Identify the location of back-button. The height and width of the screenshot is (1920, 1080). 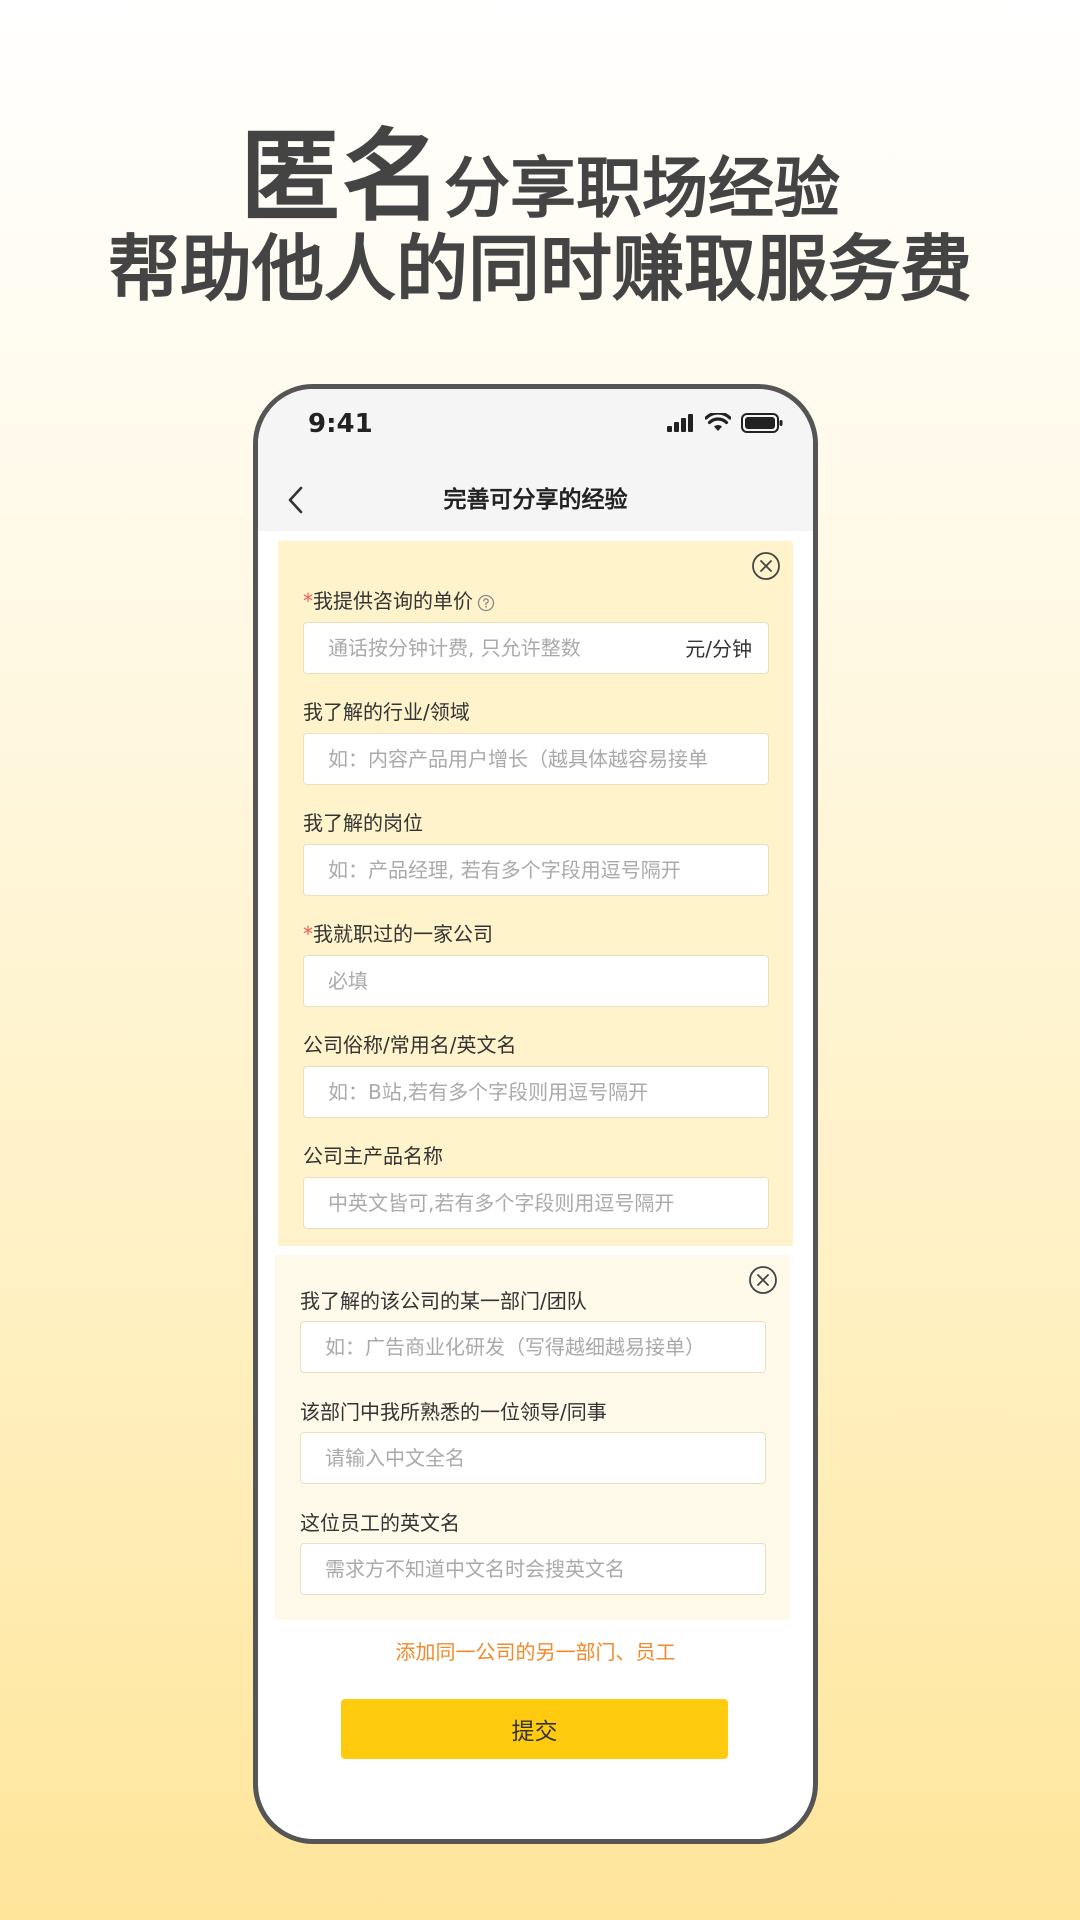
(296, 500).